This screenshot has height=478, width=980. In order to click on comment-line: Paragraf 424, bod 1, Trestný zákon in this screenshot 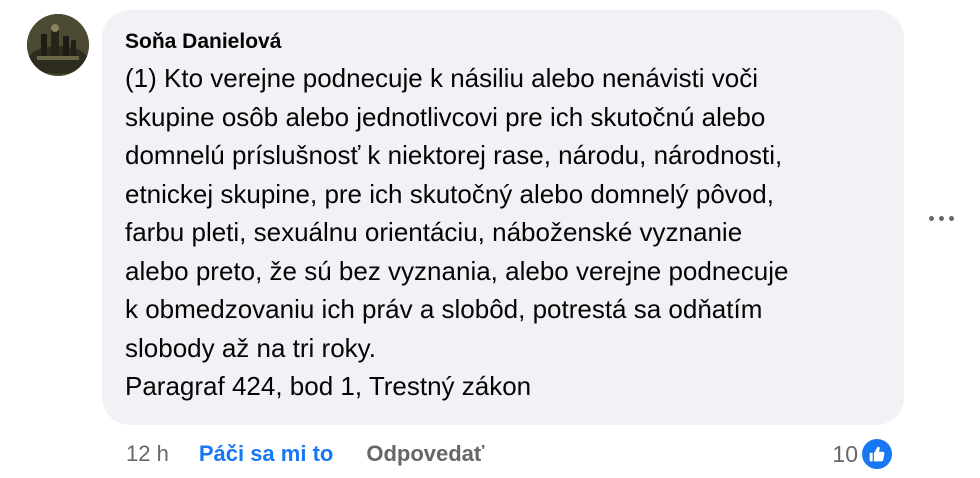, I will do `click(328, 386)`.